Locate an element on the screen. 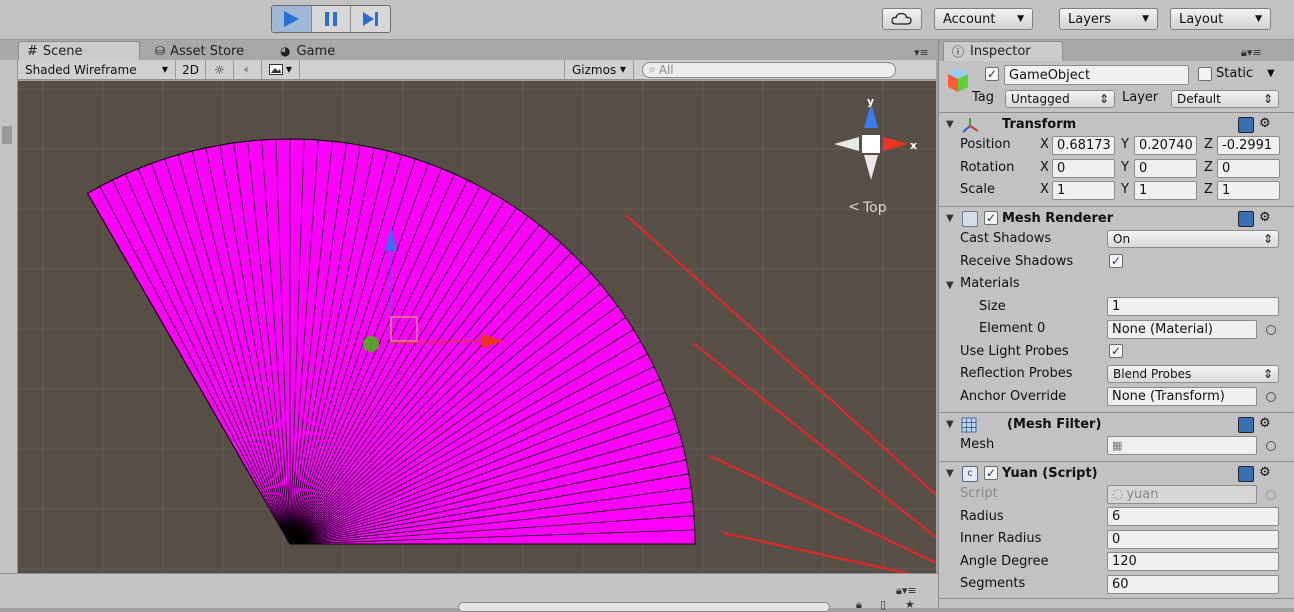 The height and width of the screenshot is (612, 1294). audio-toggle: 🔈︎ is located at coordinates (248, 69).